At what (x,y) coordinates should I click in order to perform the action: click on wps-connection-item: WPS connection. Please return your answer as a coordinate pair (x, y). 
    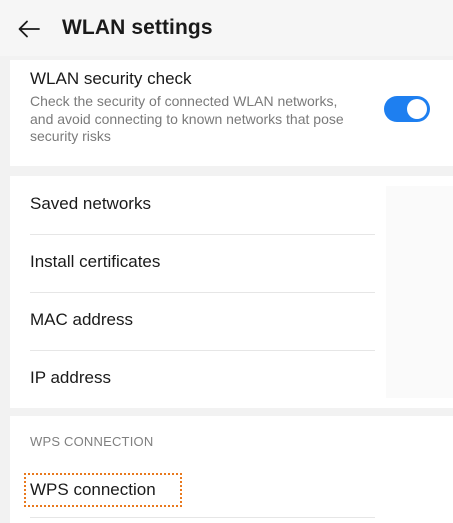
    Looking at the image, I should click on (103, 490).